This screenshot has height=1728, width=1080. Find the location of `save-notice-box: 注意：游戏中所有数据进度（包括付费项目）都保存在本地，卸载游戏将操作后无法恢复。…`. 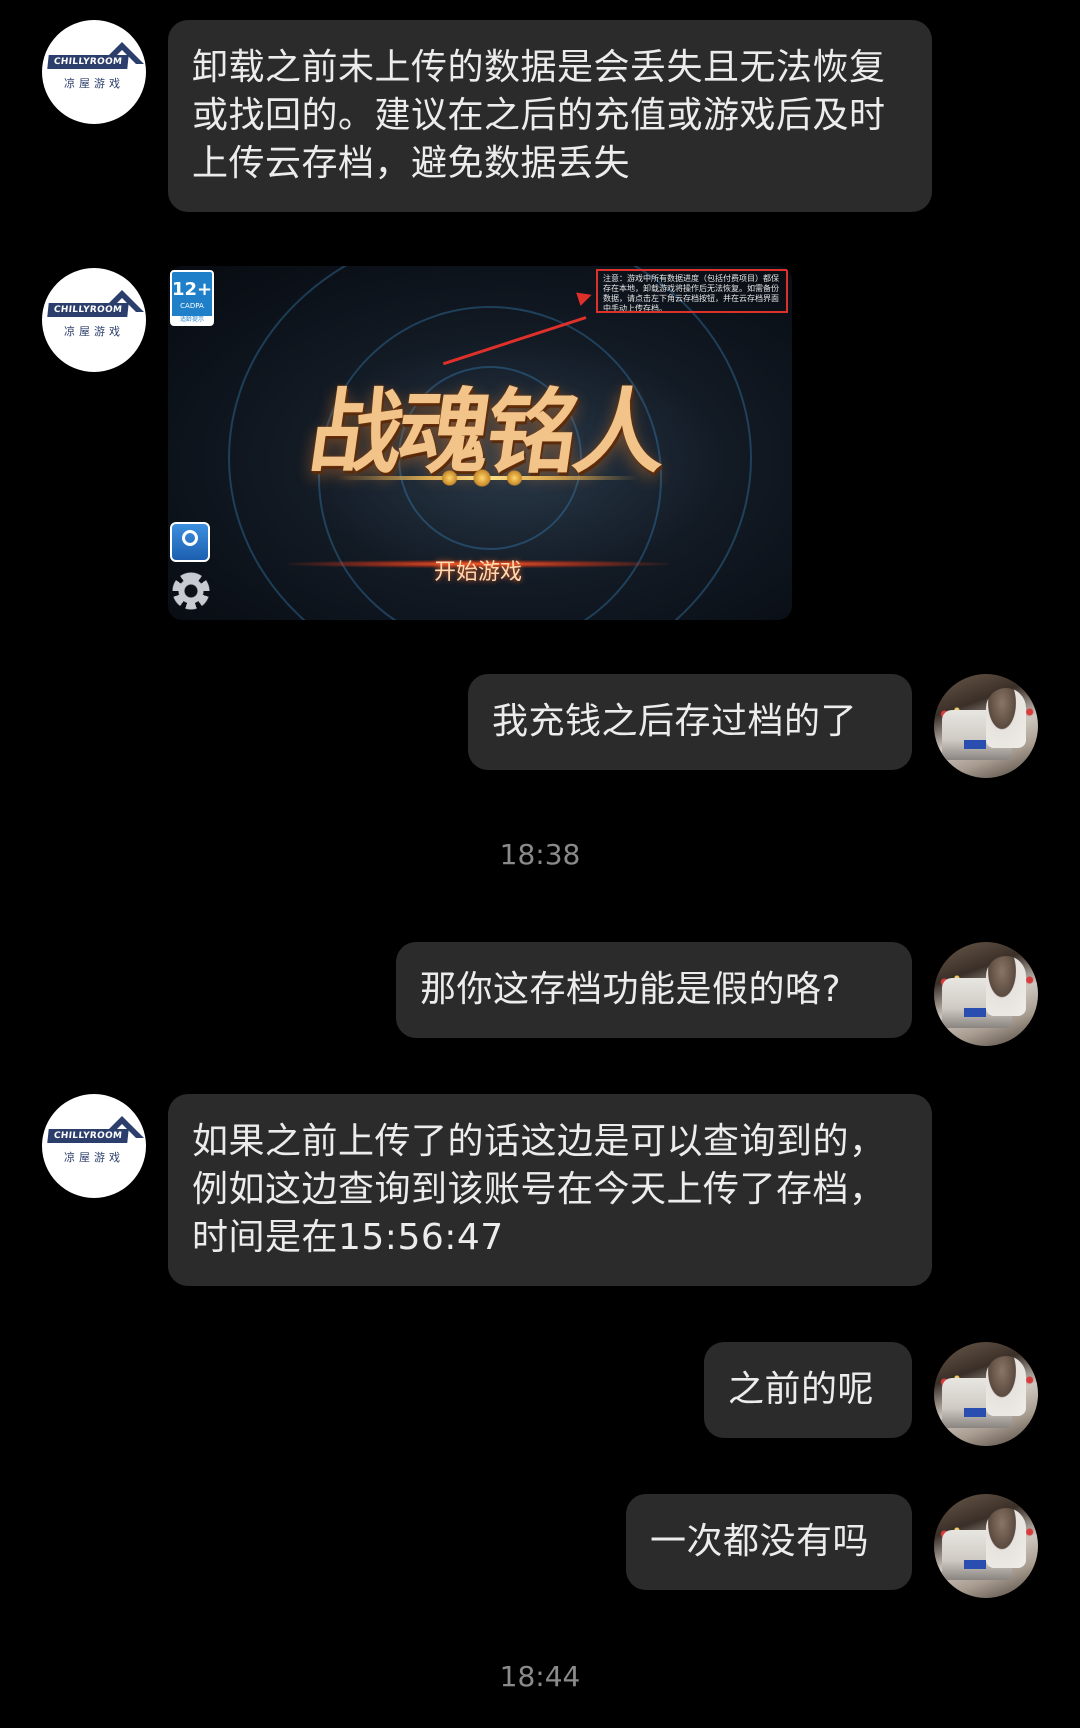

save-notice-box: 注意：游戏中所有数据进度（包括付费项目）都保存在本地，卸载游戏将操作后无法恢复。… is located at coordinates (692, 291).